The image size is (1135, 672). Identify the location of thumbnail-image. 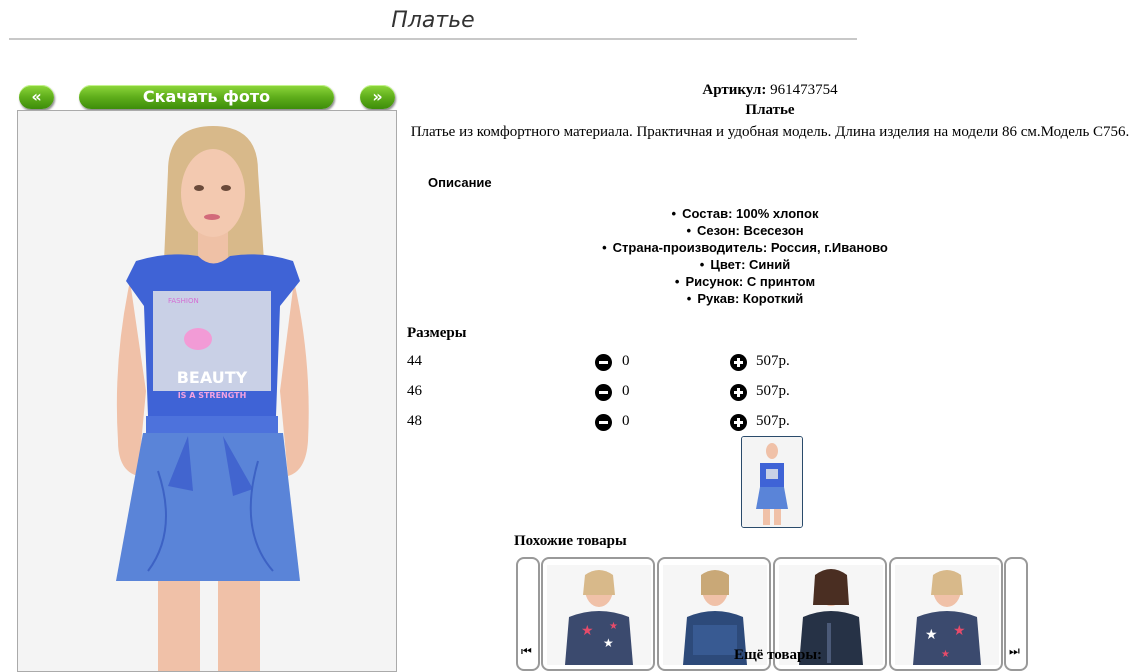
(772, 482).